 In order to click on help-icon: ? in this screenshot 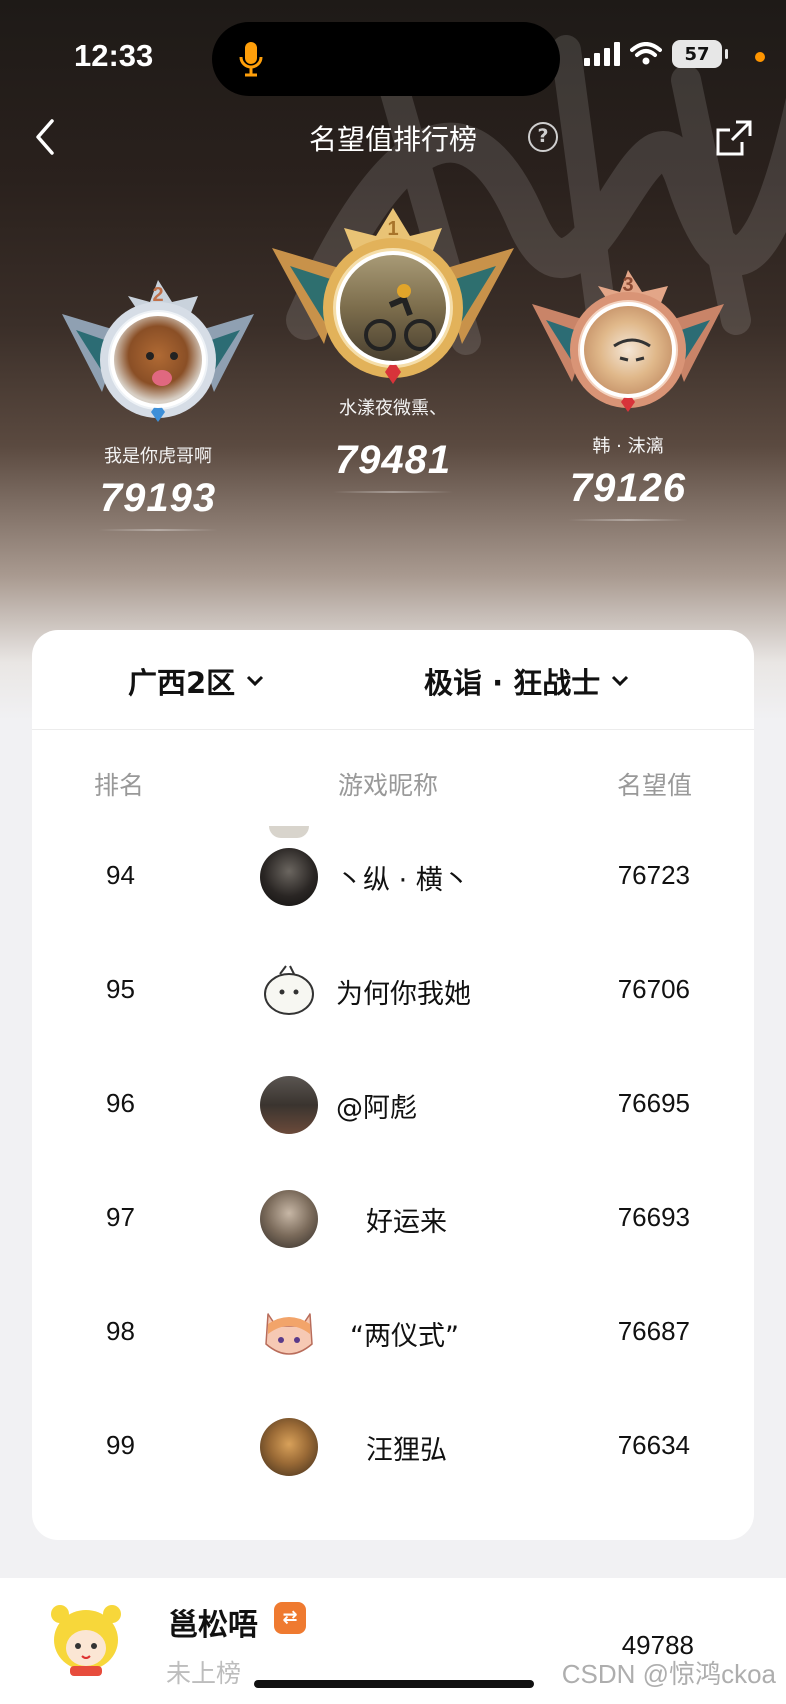, I will do `click(543, 137)`.